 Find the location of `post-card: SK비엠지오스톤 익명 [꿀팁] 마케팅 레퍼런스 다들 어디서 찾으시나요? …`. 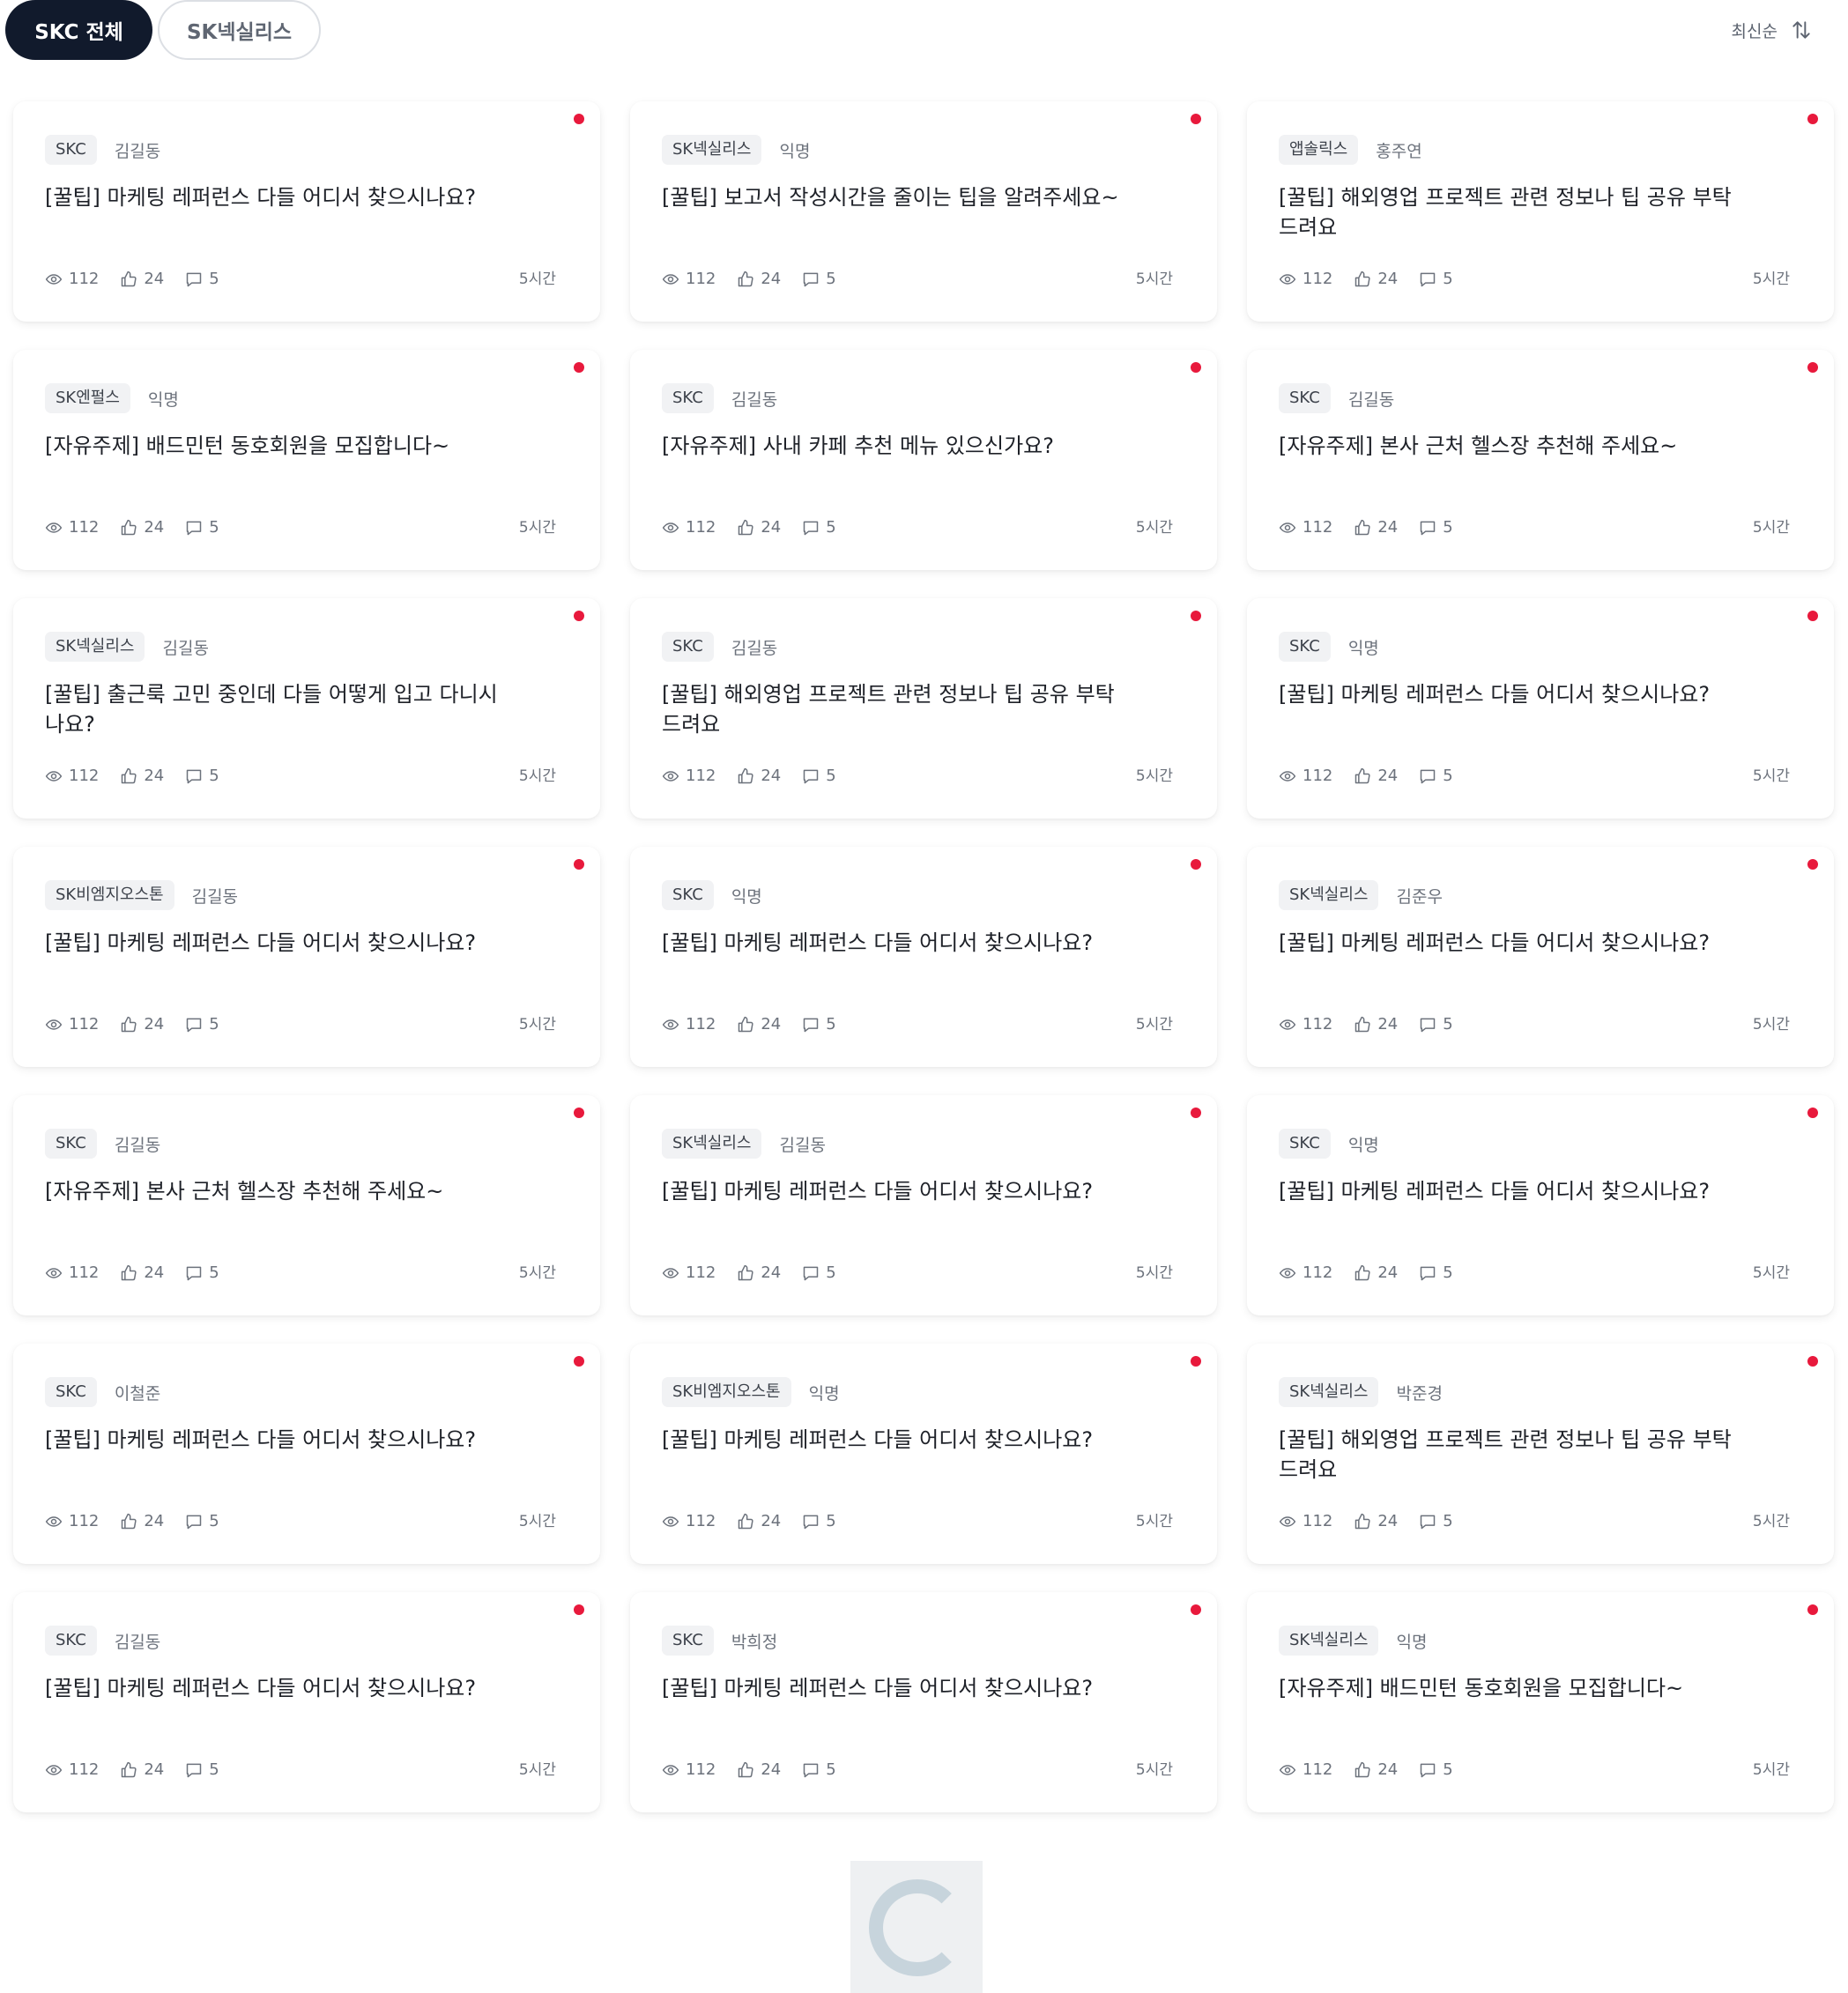

post-card: SK비엠지오스톤 익명 [꿀팁] 마케팅 레퍼런스 다들 어디서 찾으시나요? … is located at coordinates (923, 1454).